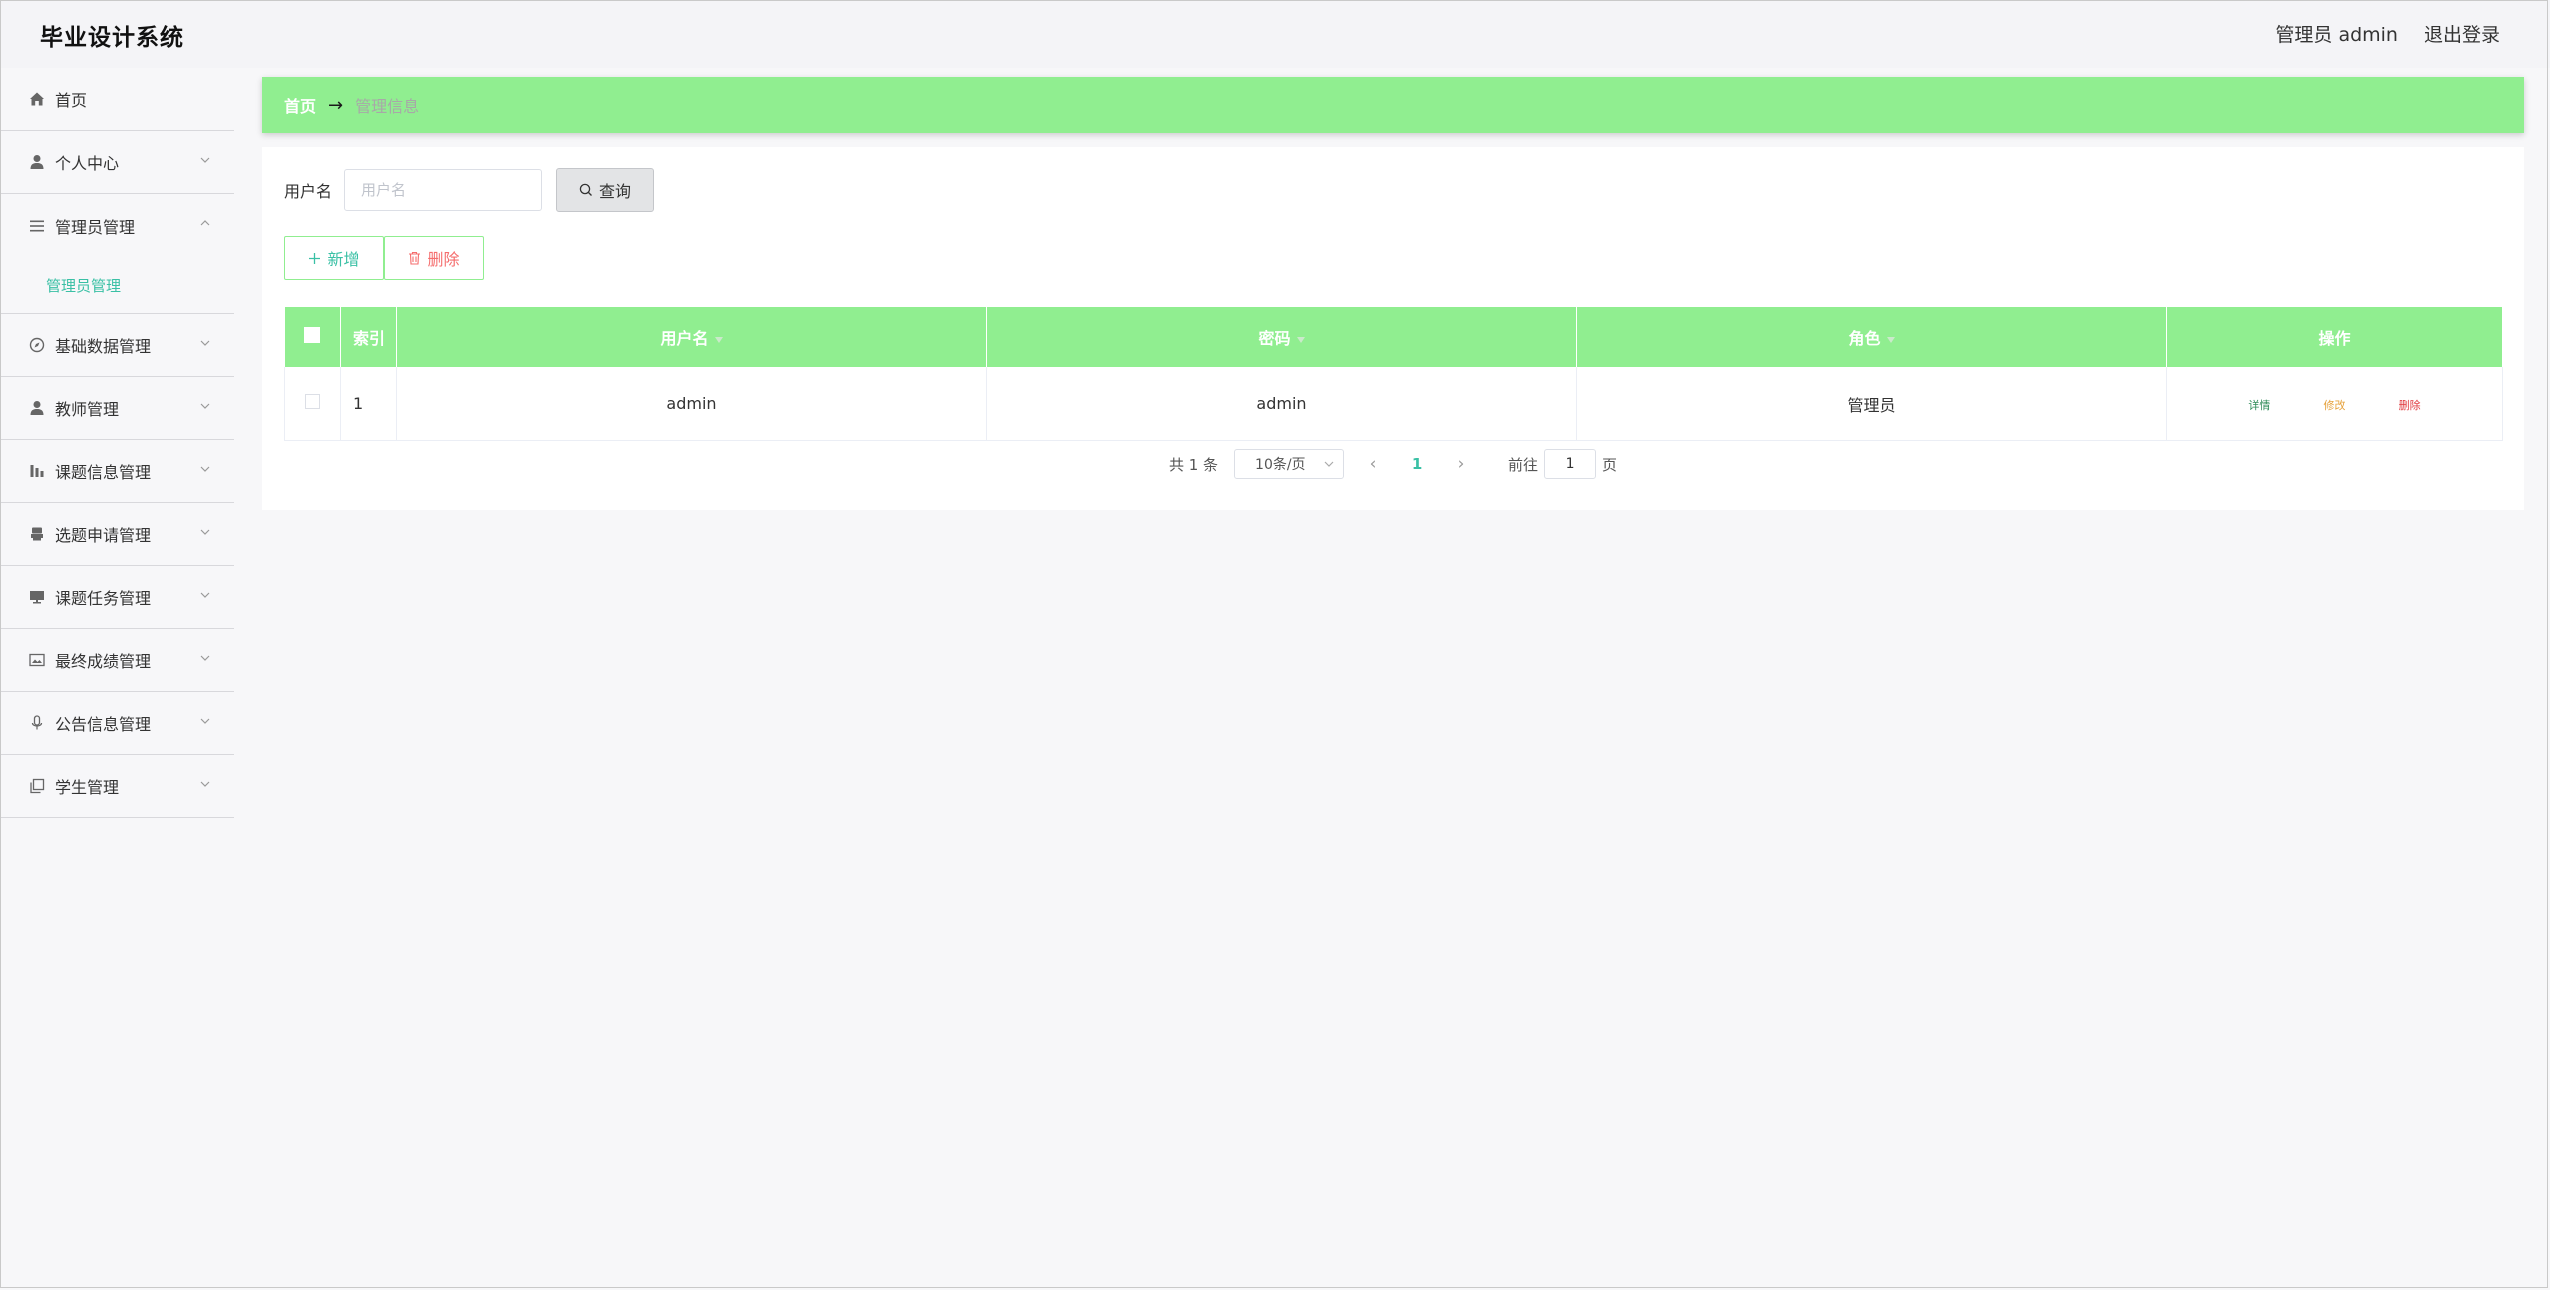  Describe the element at coordinates (2462, 33) in the screenshot. I see `logout-link: 退出登录` at that location.